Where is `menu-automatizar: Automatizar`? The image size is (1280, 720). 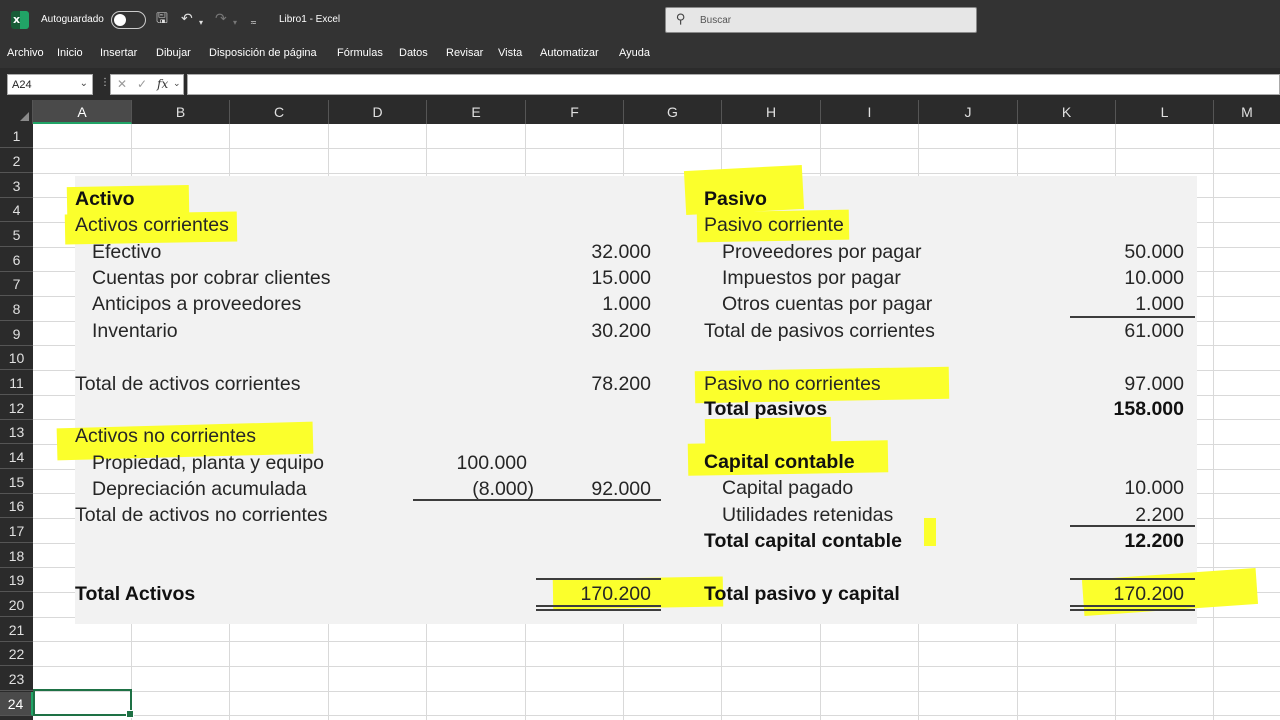
menu-automatizar: Automatizar is located at coordinates (569, 53).